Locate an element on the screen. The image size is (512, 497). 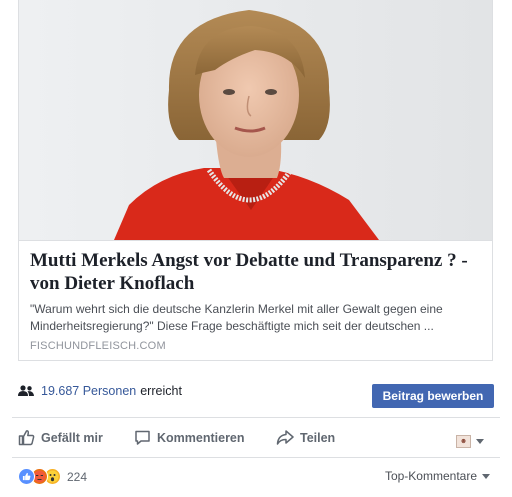
reach-number: 19.687 is located at coordinates (60, 391).